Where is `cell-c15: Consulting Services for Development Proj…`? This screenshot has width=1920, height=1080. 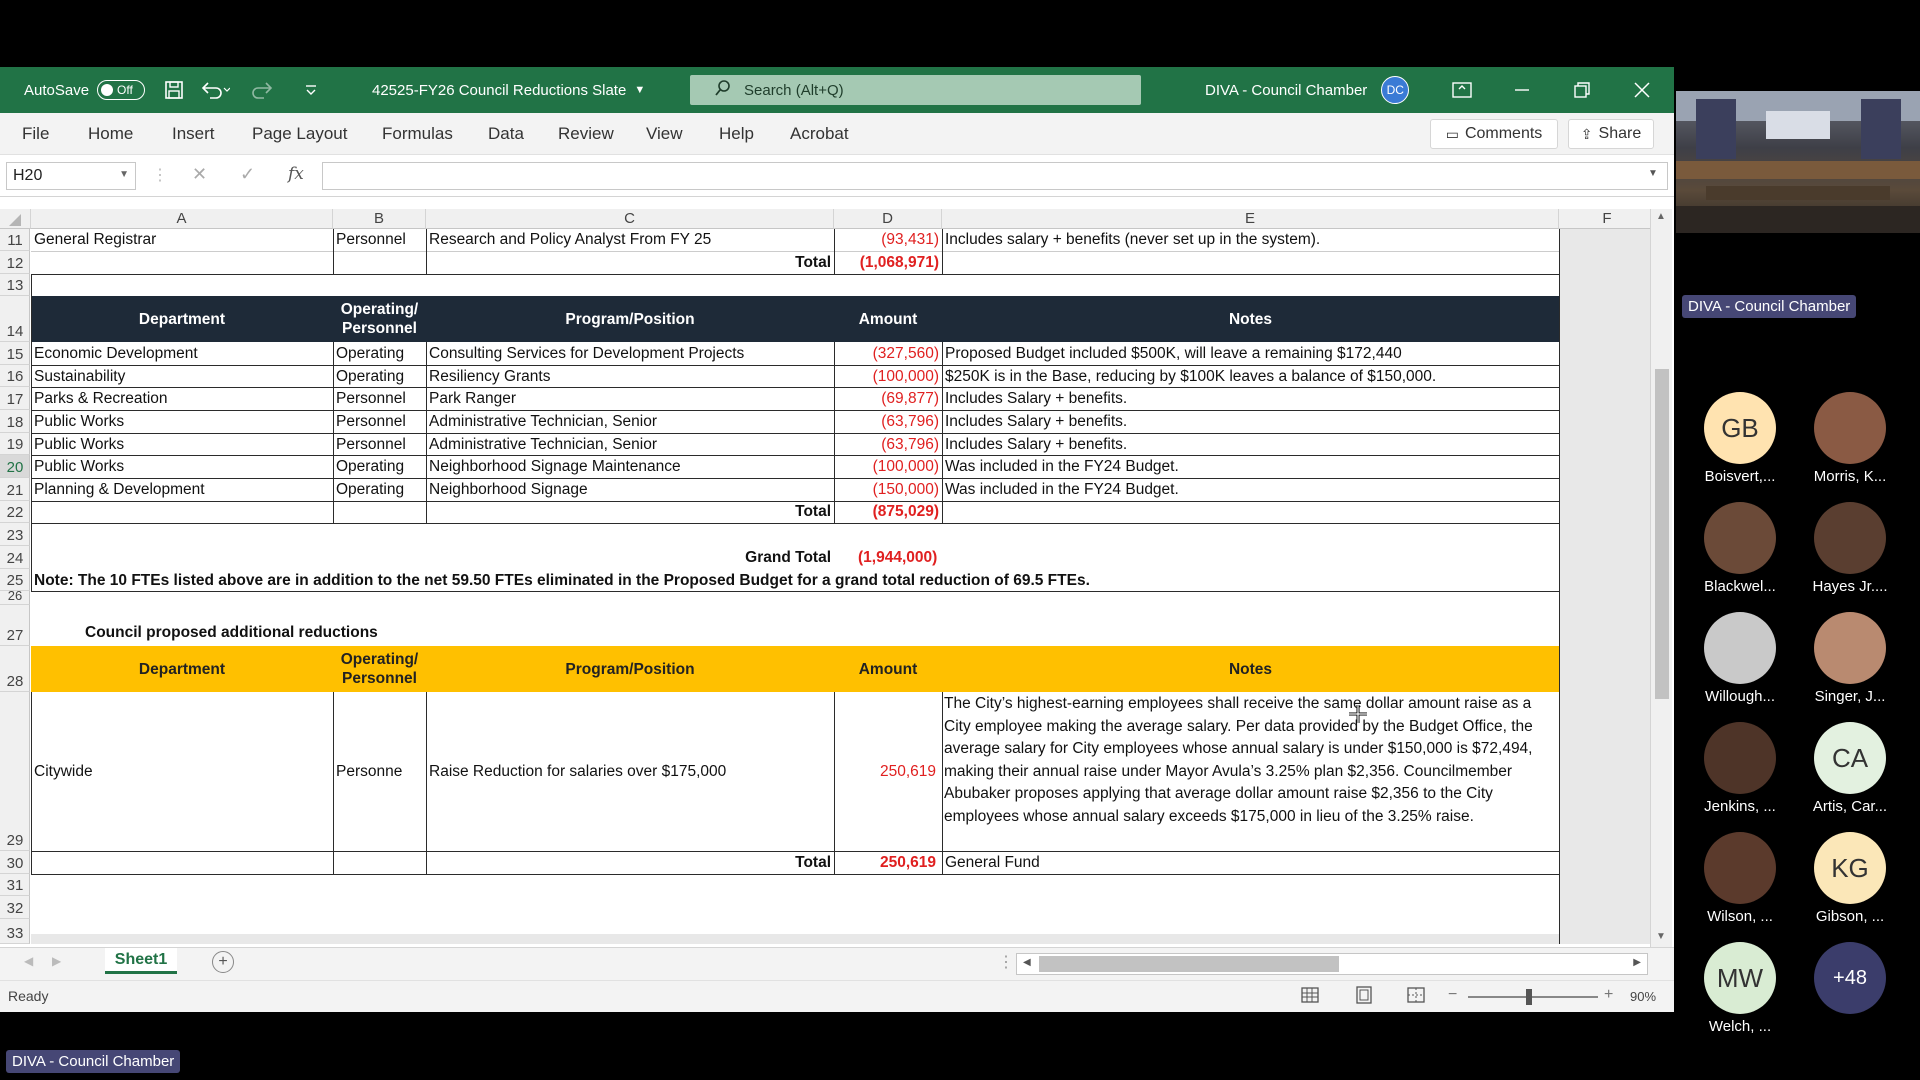
cell-c15: Consulting Services for Development Proj… is located at coordinates (630, 354).